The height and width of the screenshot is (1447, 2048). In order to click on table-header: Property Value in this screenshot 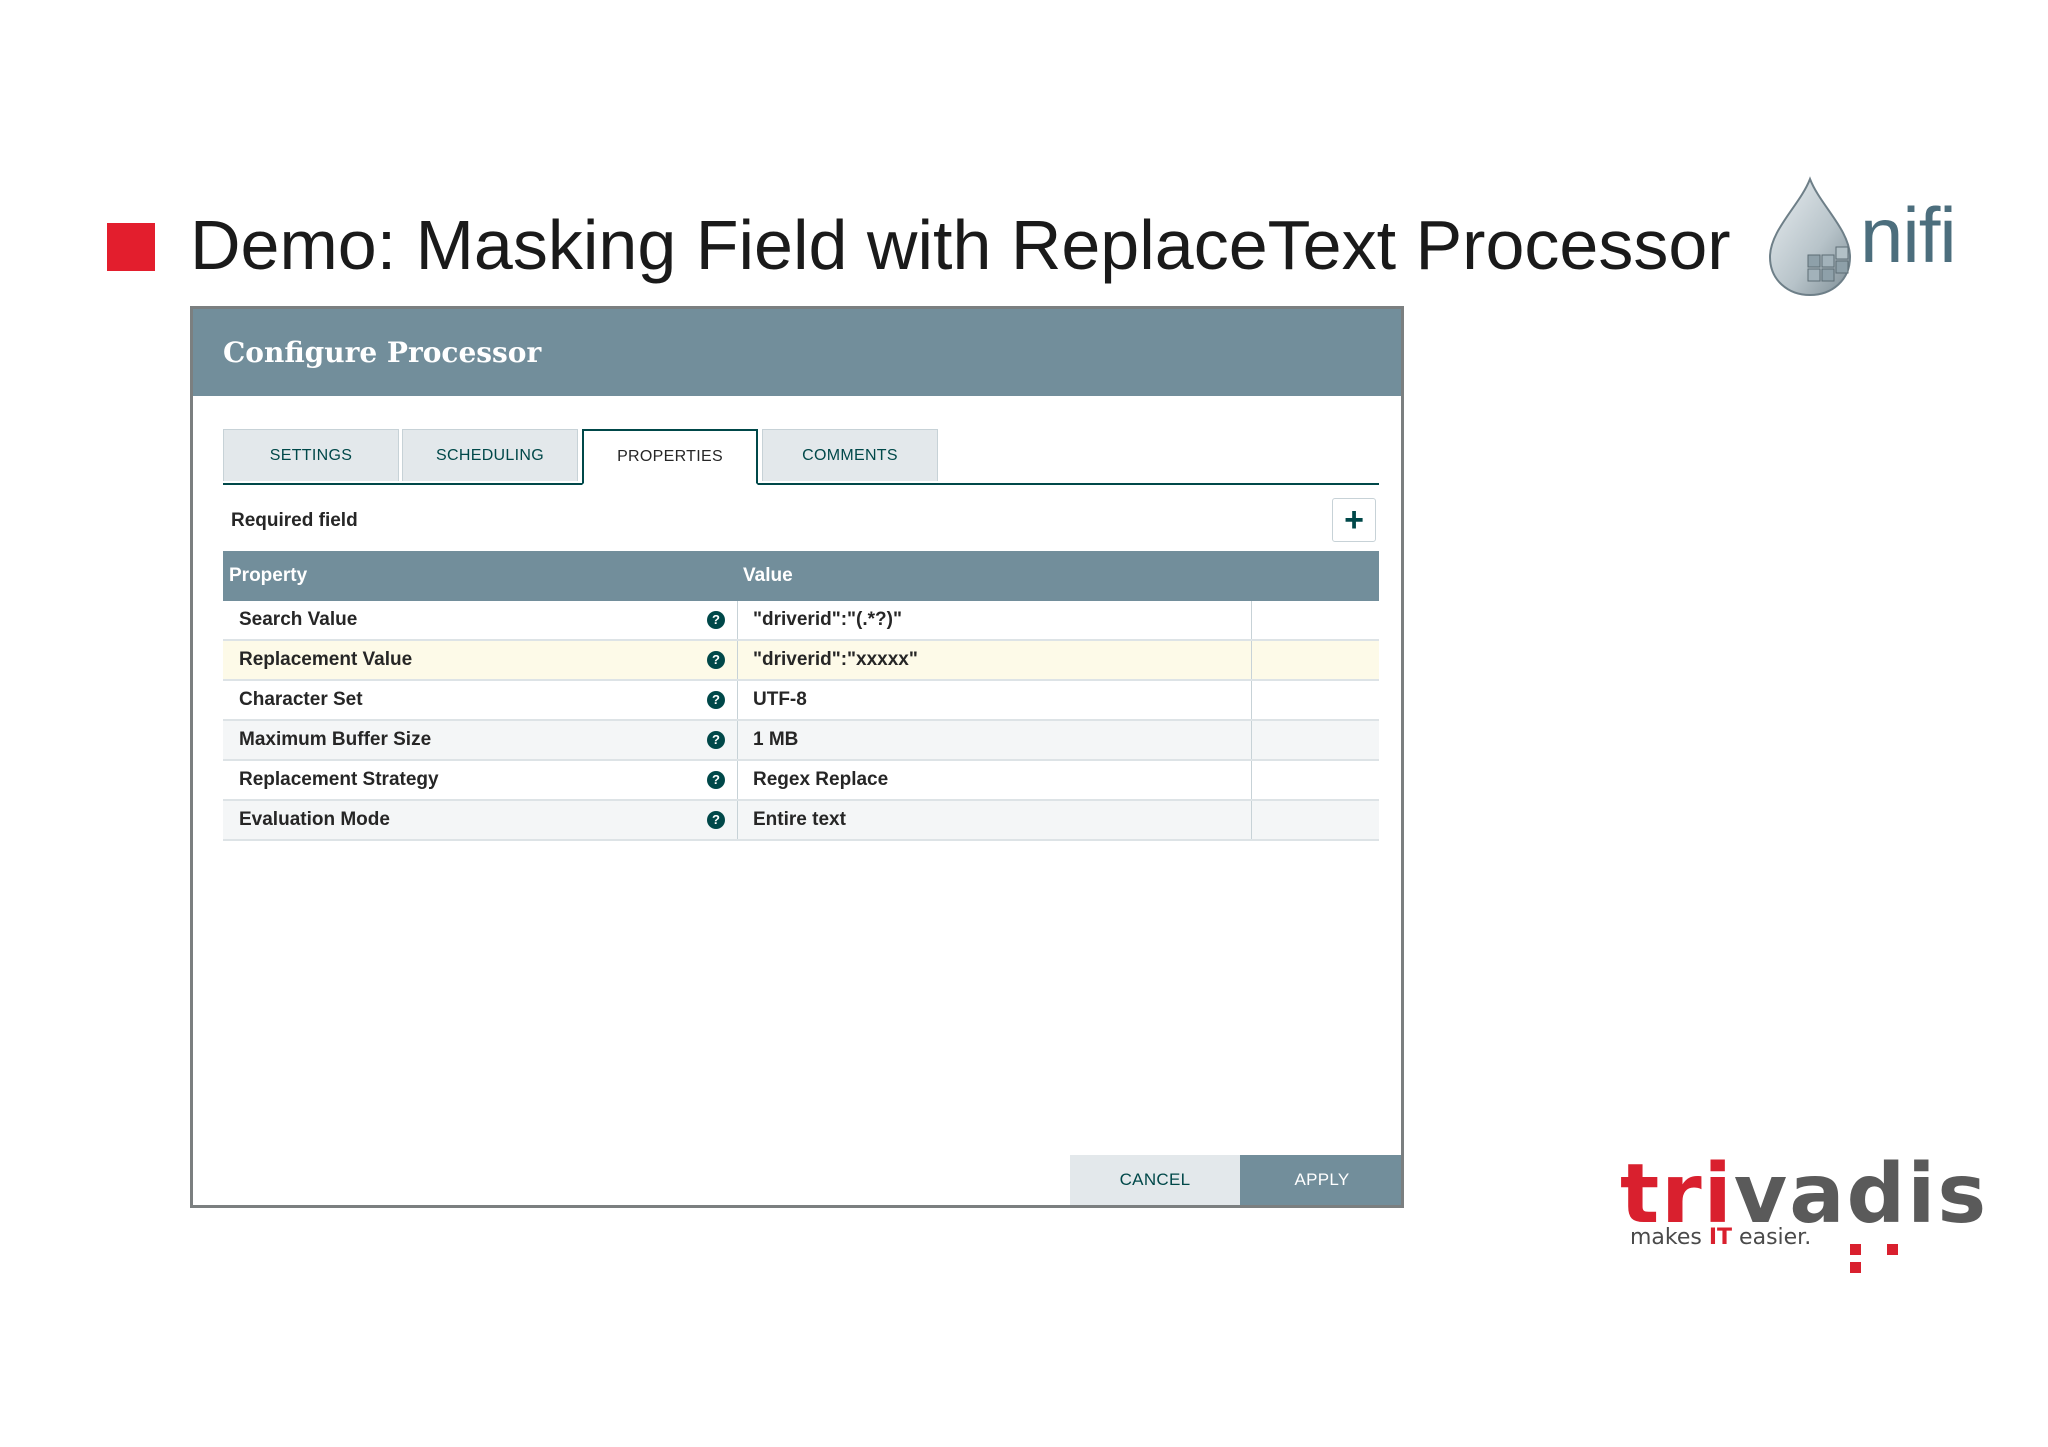, I will do `click(801, 576)`.